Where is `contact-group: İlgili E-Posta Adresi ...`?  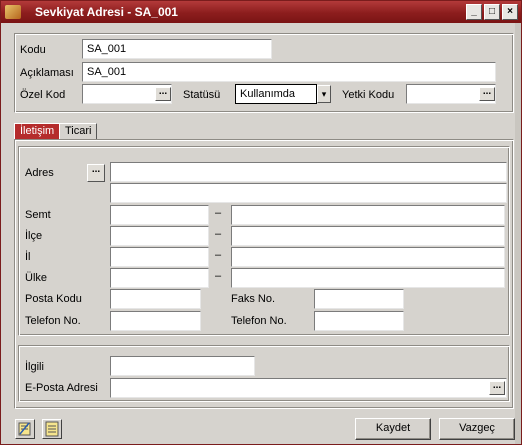 contact-group: İlgili E-Posta Adresi ... is located at coordinates (264, 373).